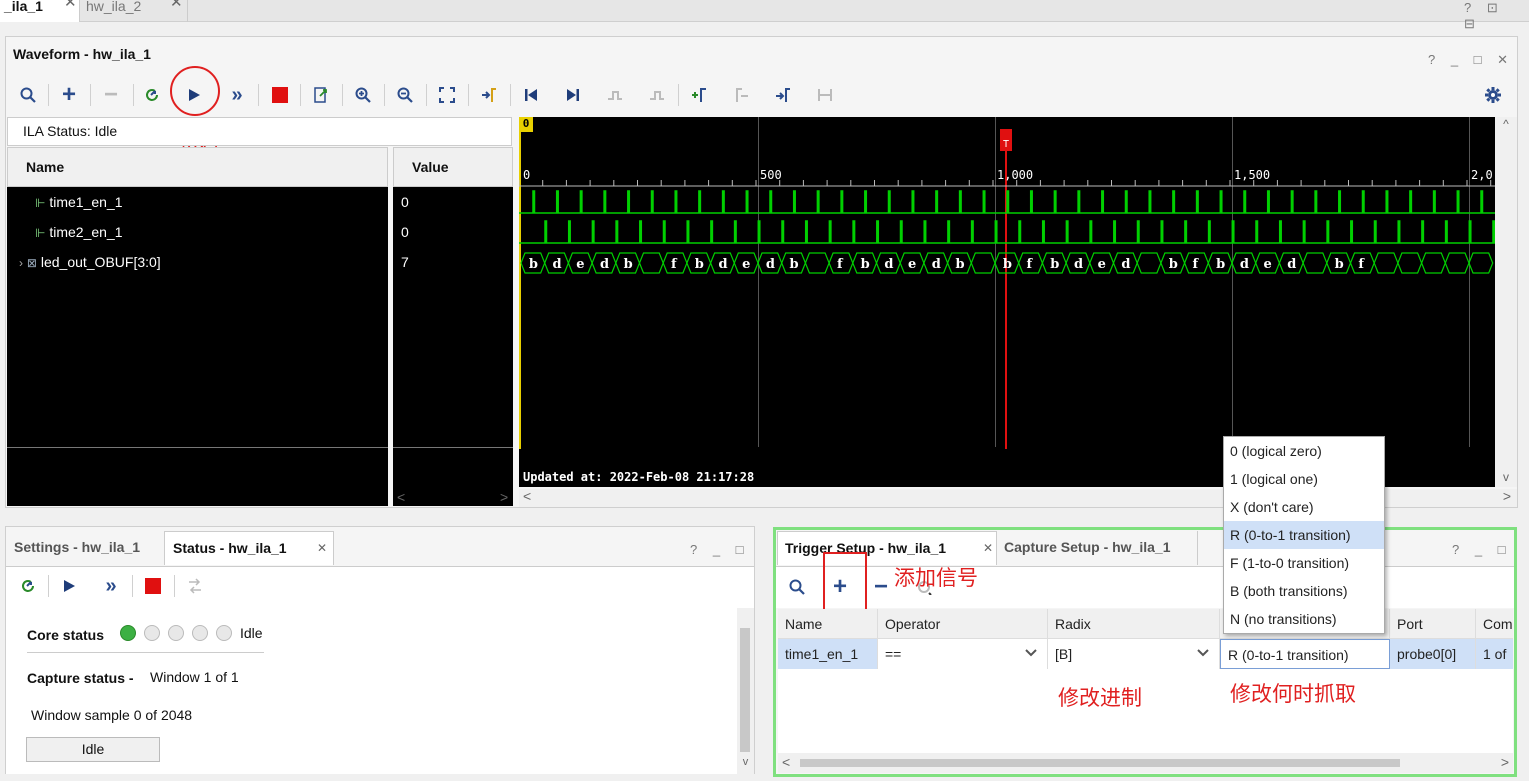  What do you see at coordinates (699, 95) in the screenshot?
I see `add-marker-icon` at bounding box center [699, 95].